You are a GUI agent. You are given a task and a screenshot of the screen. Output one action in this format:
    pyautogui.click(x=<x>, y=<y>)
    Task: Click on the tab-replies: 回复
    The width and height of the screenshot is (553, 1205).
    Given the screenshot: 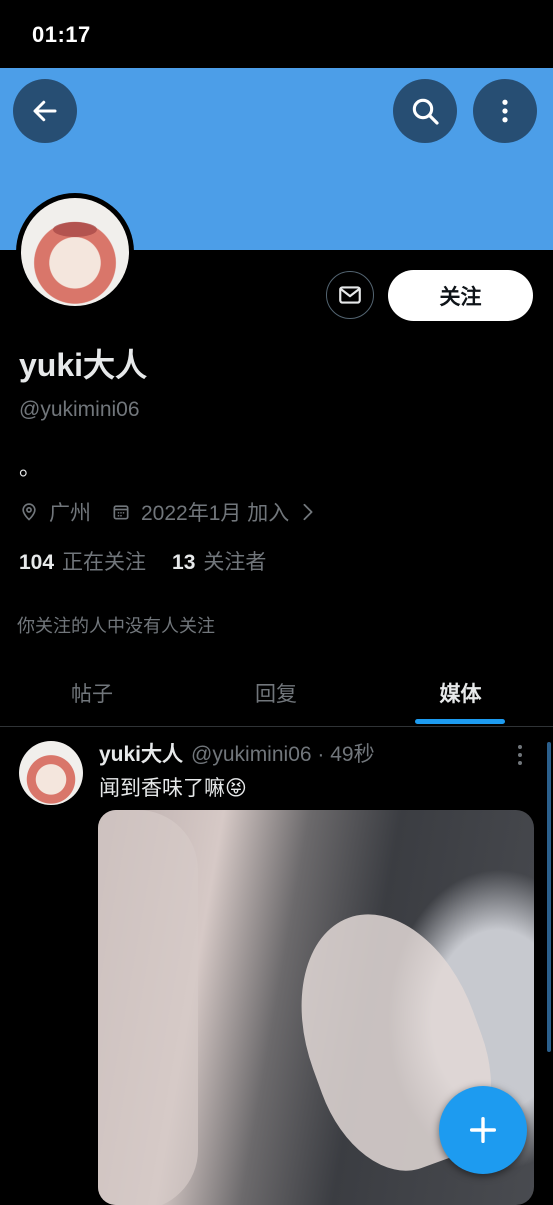 What is the action you would take?
    pyautogui.click(x=276, y=693)
    